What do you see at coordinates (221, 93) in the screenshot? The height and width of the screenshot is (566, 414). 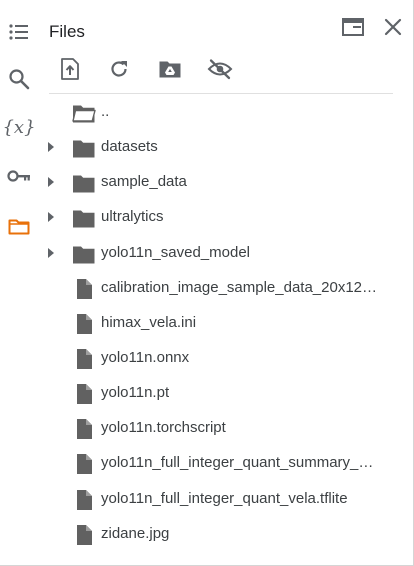 I see `toolbar-divider` at bounding box center [221, 93].